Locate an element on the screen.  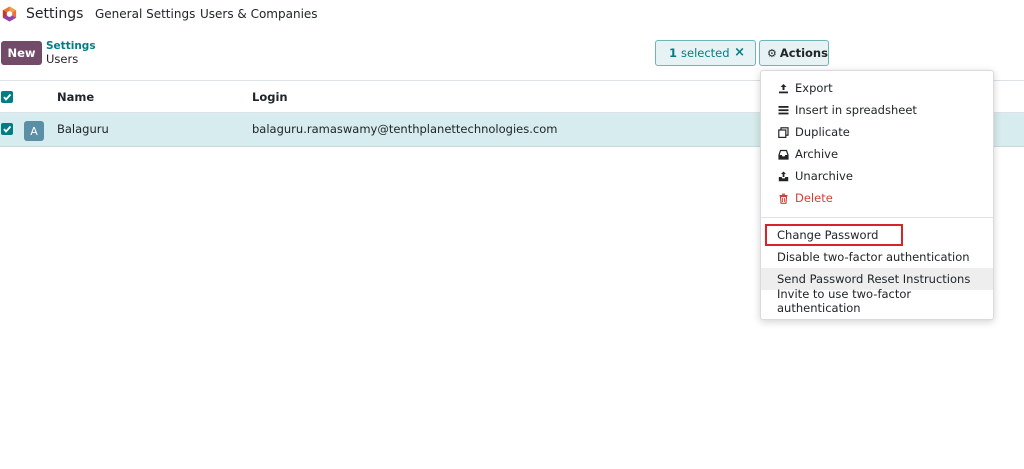
menu-item-unarchive: Unarchive is located at coordinates (877, 176).